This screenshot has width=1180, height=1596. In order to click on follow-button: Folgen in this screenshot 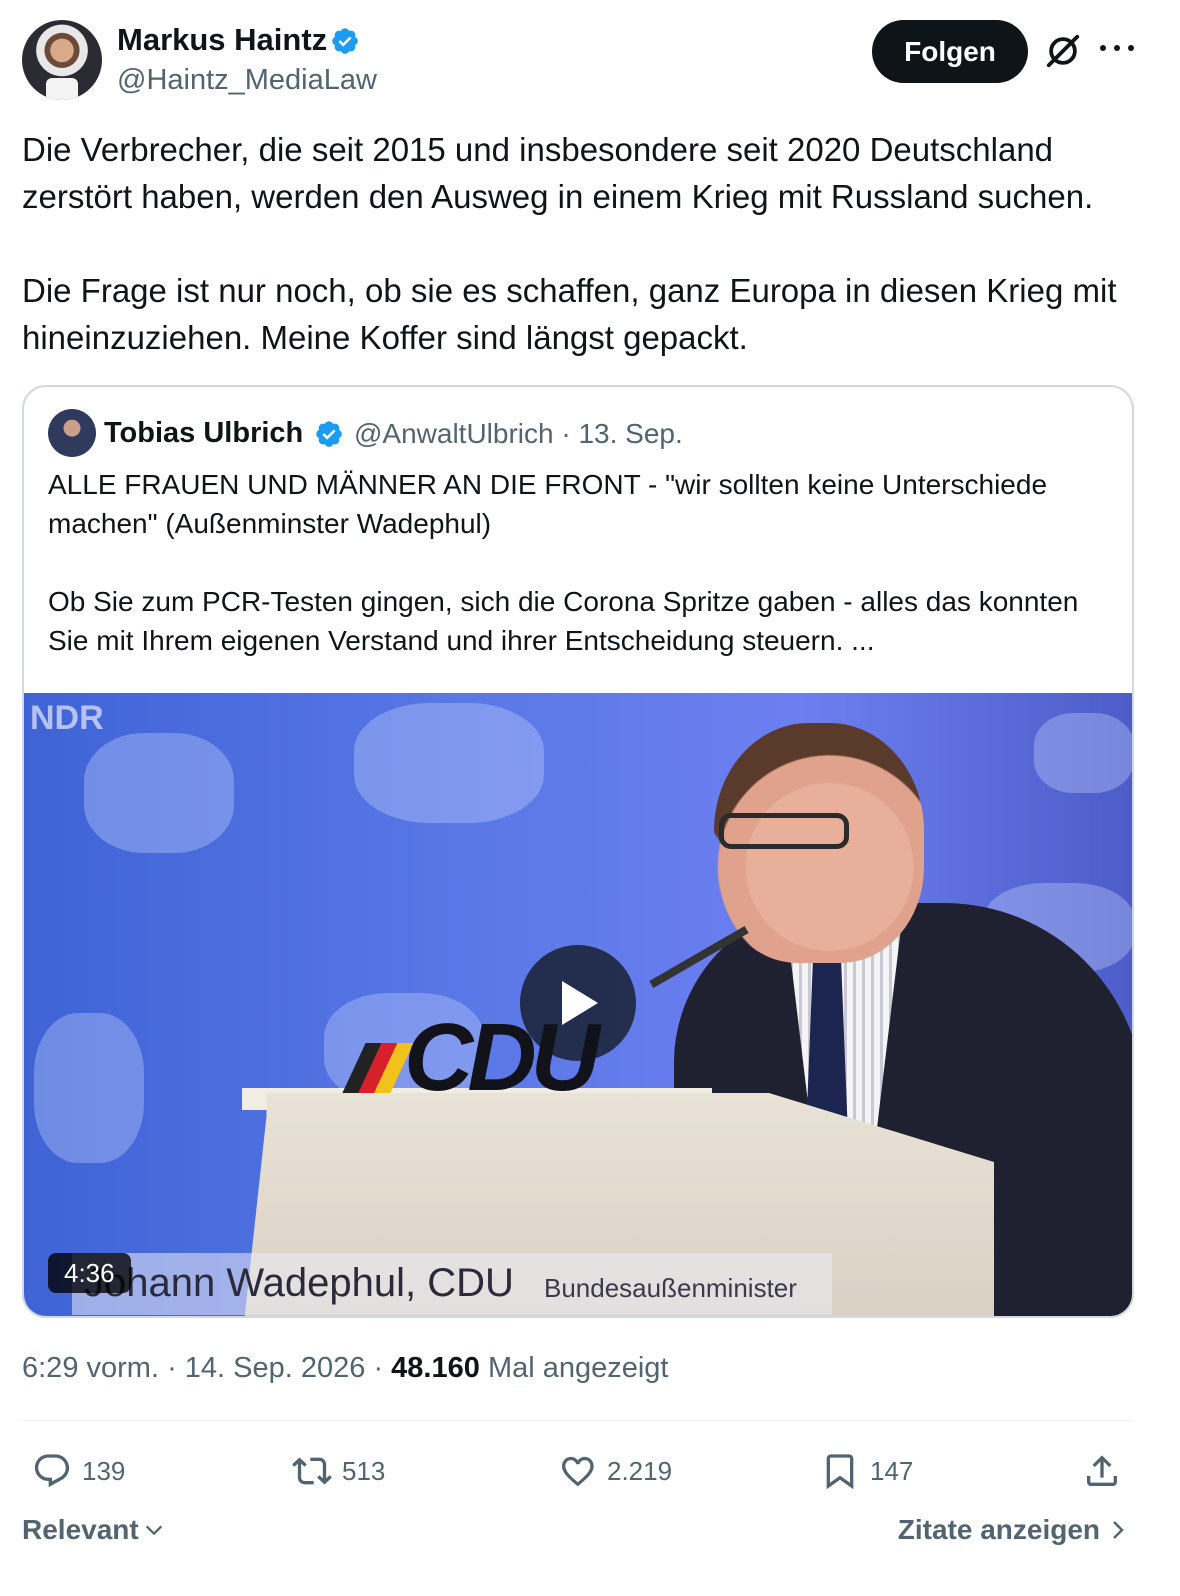, I will do `click(950, 51)`.